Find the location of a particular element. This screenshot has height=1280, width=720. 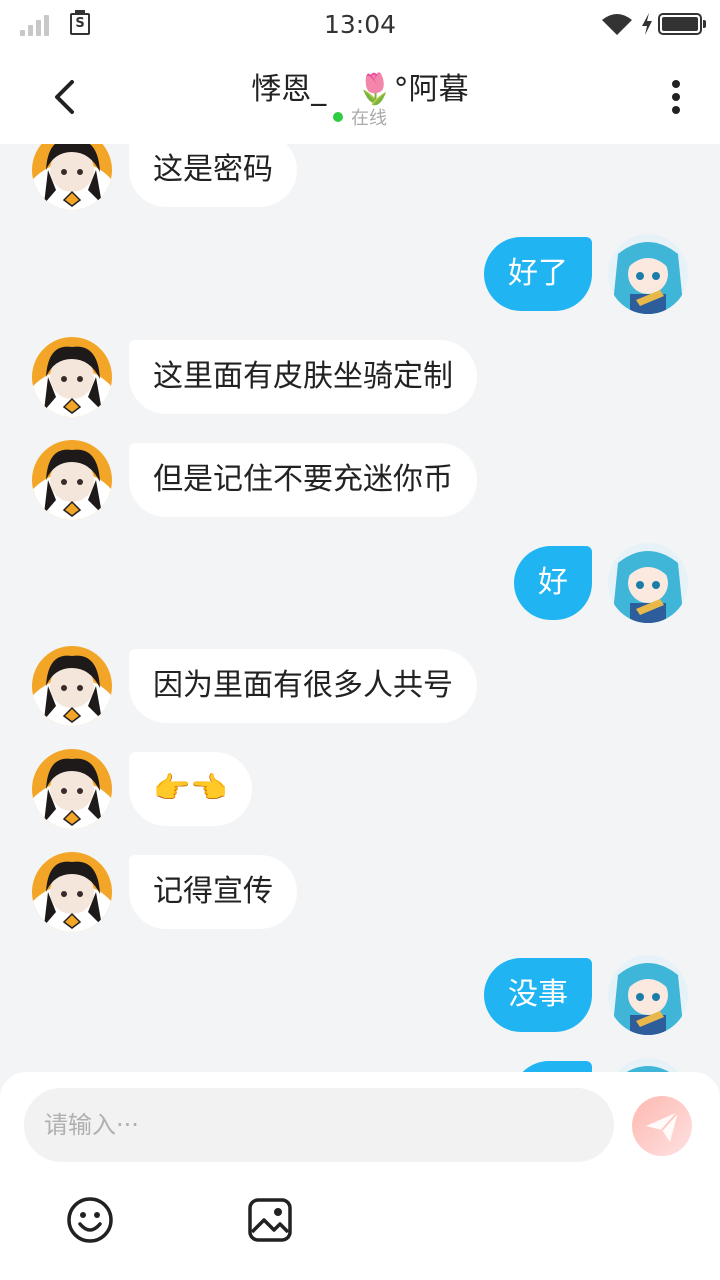

message-row: 好了 is located at coordinates (360, 274).